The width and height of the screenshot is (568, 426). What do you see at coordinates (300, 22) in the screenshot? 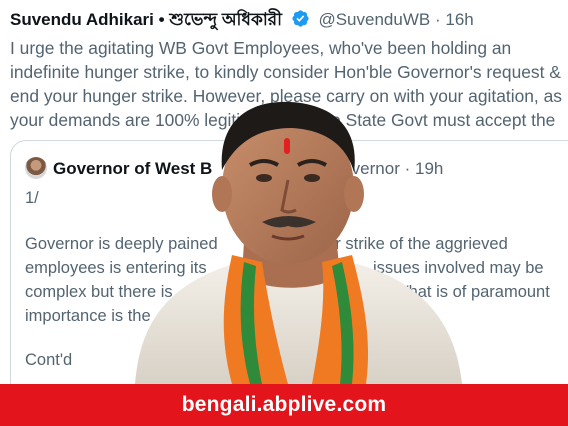
I see `verified-badge-icon` at bounding box center [300, 22].